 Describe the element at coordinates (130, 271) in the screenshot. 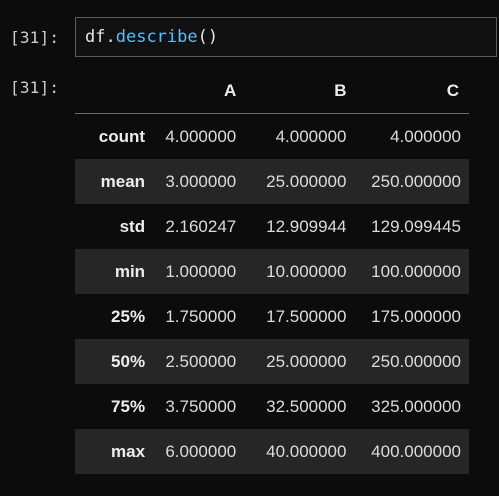

I see `row-label: min` at that location.